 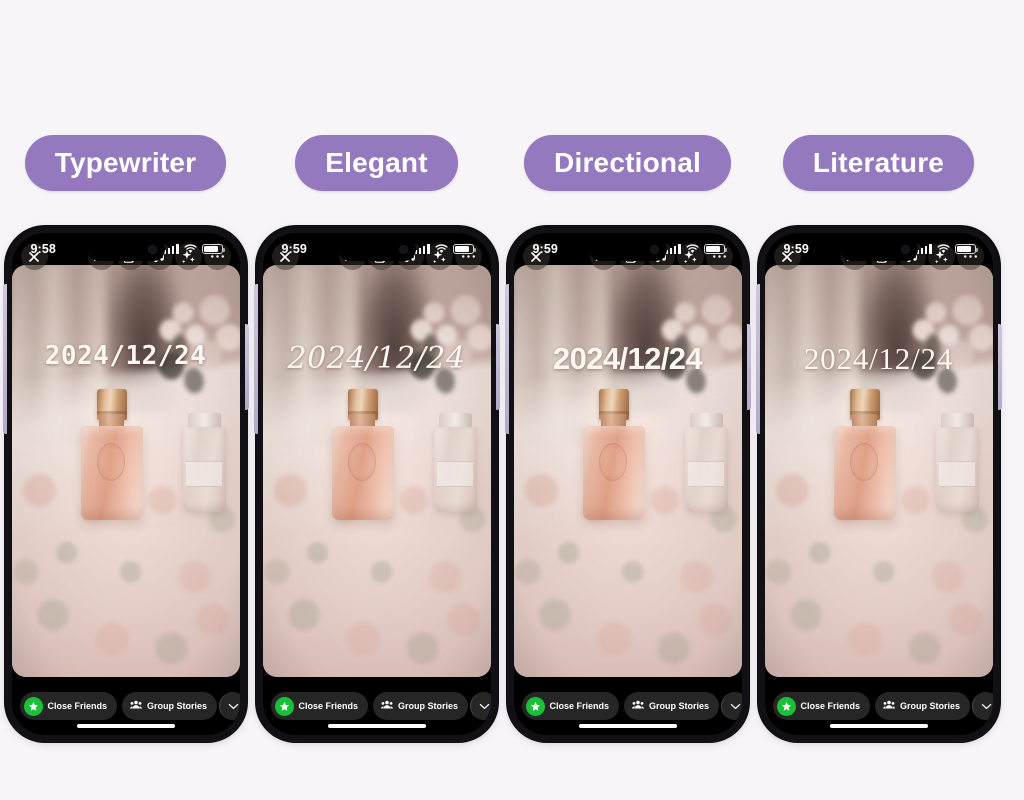 I want to click on label-cell-literature: Literature, so click(x=878, y=163).